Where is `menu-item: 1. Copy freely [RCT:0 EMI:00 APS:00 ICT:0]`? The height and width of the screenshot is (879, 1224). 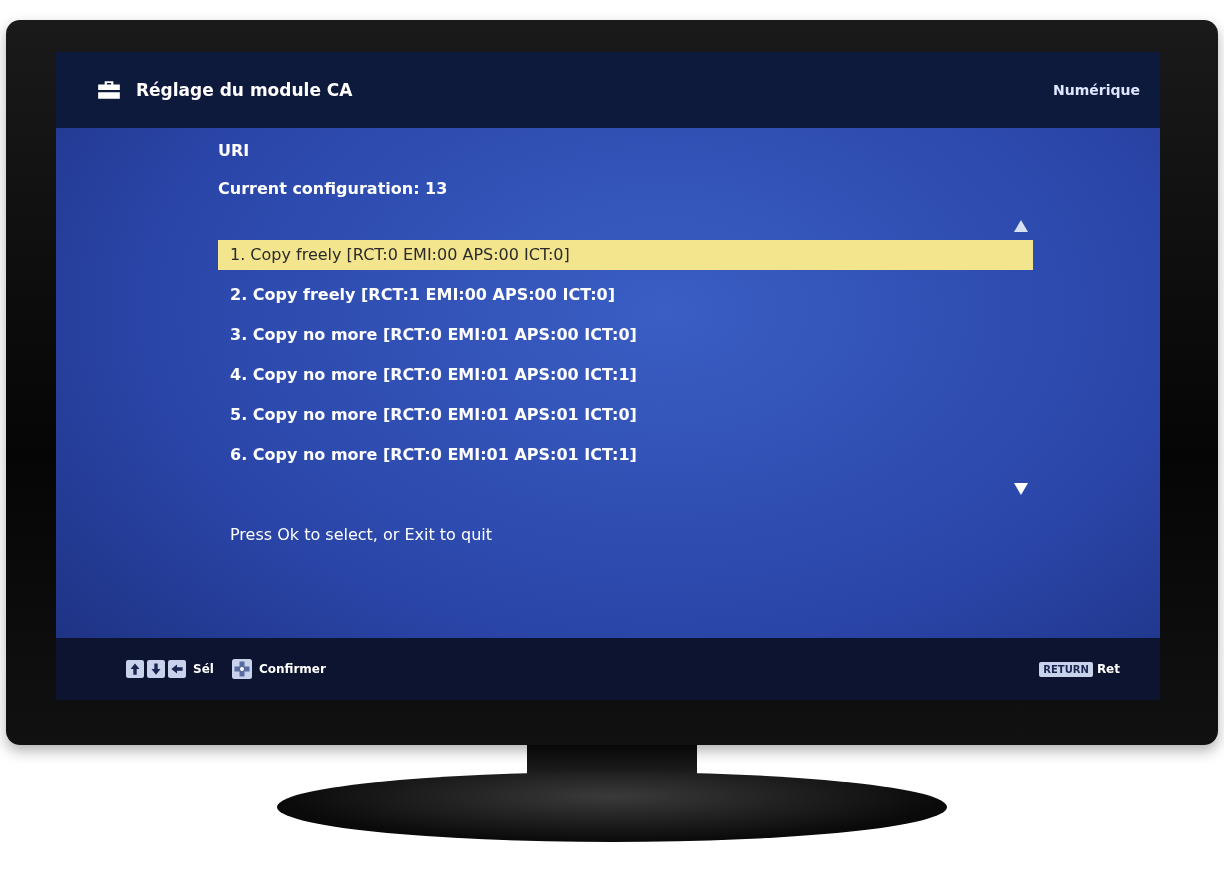 menu-item: 1. Copy freely [RCT:0 EMI:00 APS:00 ICT:0] is located at coordinates (625, 255).